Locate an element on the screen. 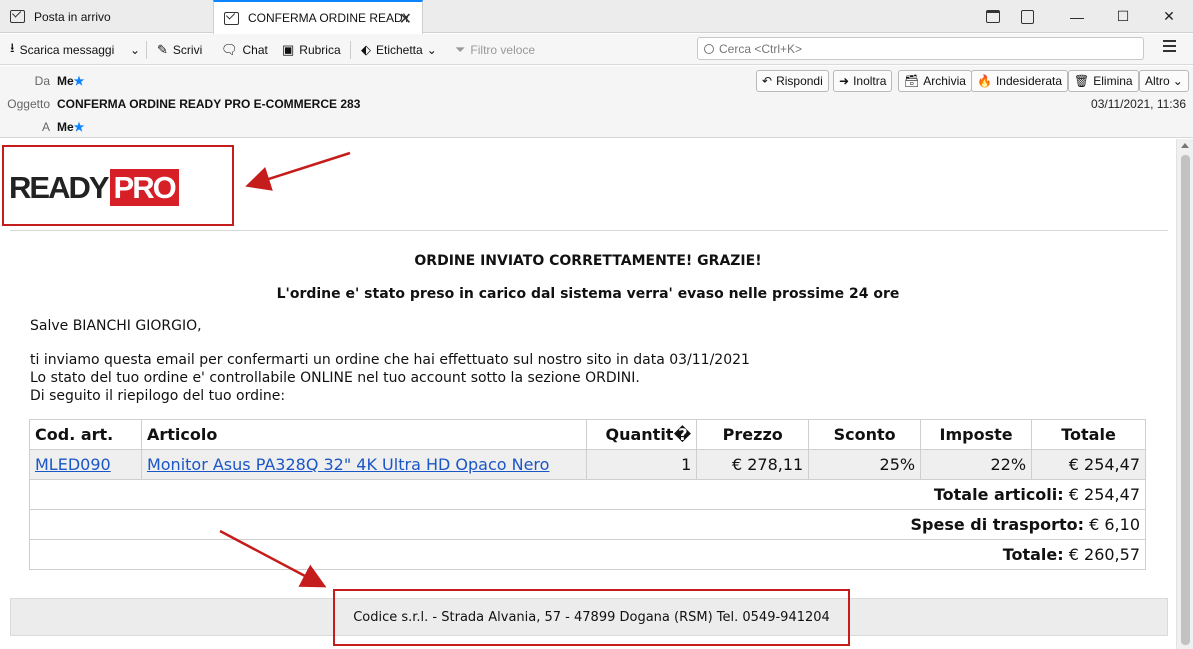  minimize-icon: — is located at coordinates (1077, 16).